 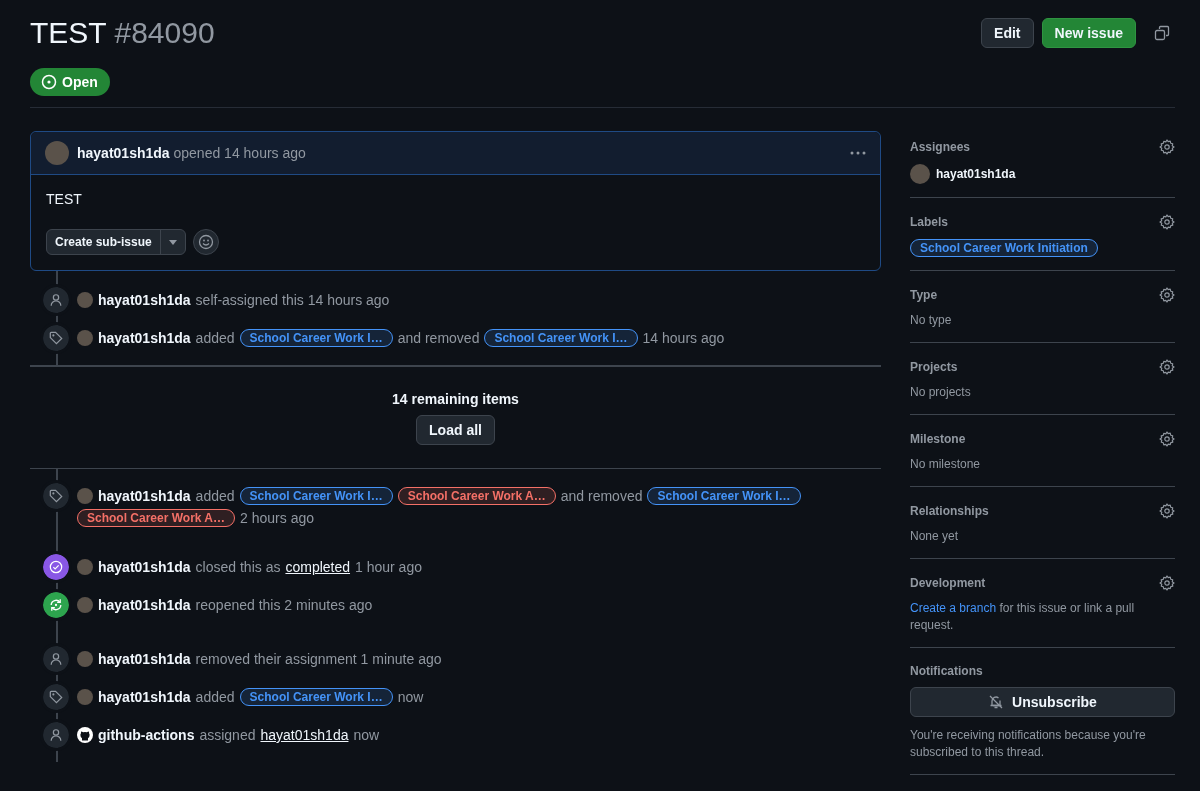 What do you see at coordinates (931, 320) in the screenshot?
I see `section-value: No type` at bounding box center [931, 320].